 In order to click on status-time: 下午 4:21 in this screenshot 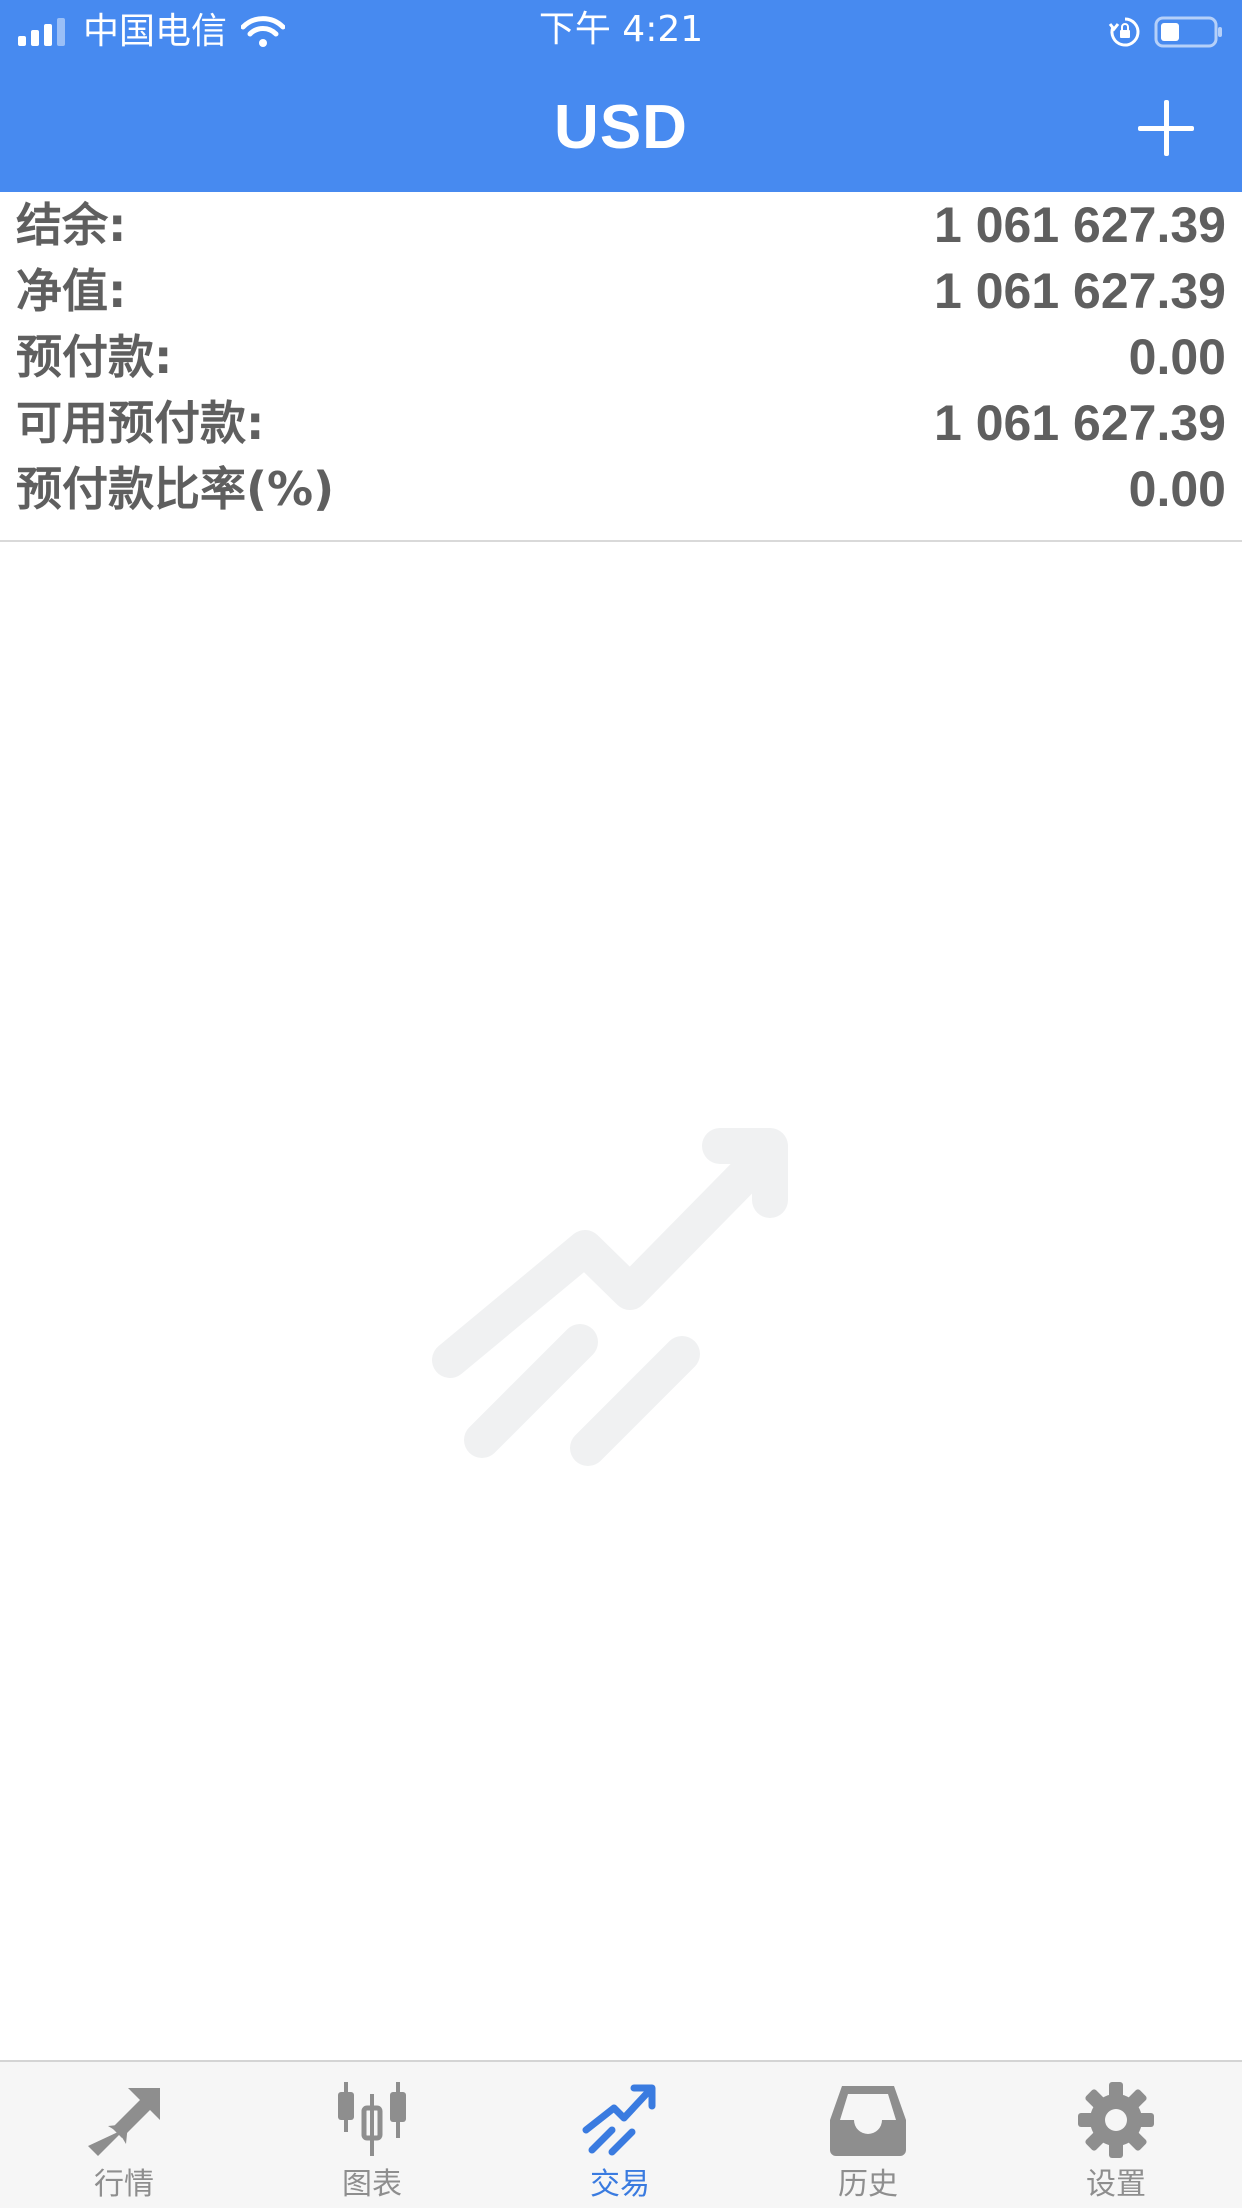, I will do `click(621, 29)`.